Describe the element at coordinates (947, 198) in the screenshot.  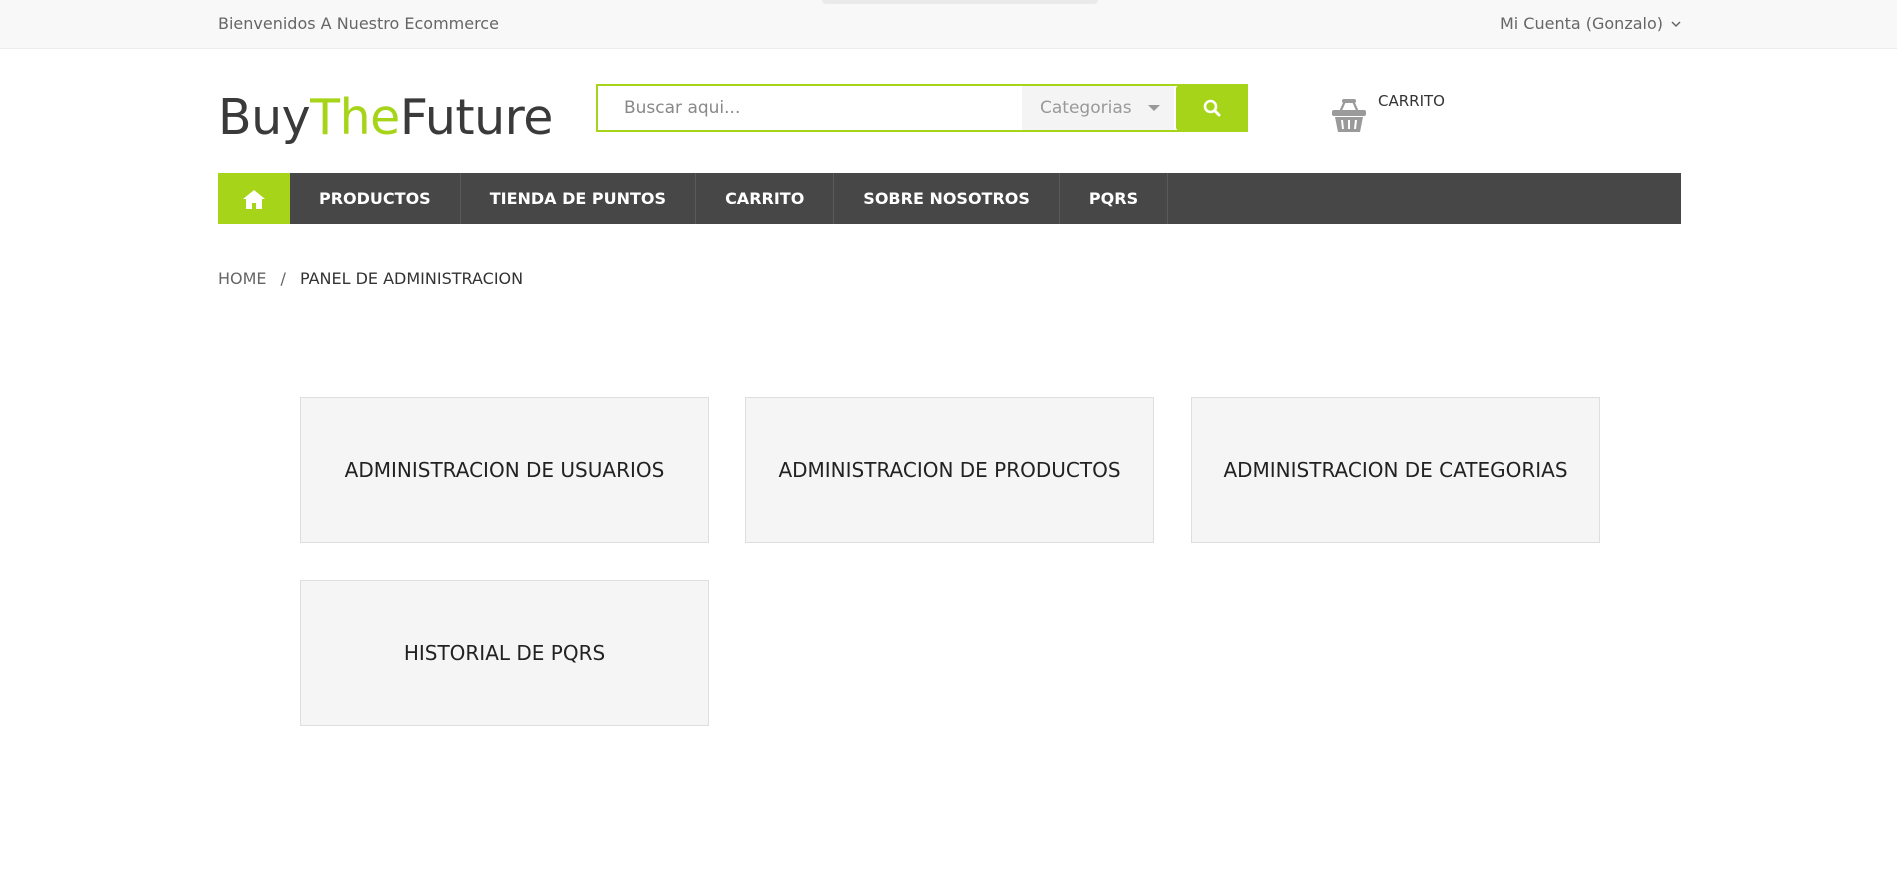
I see `nav-item-sobre-nosotros: SOBRE NOSOTROS` at that location.